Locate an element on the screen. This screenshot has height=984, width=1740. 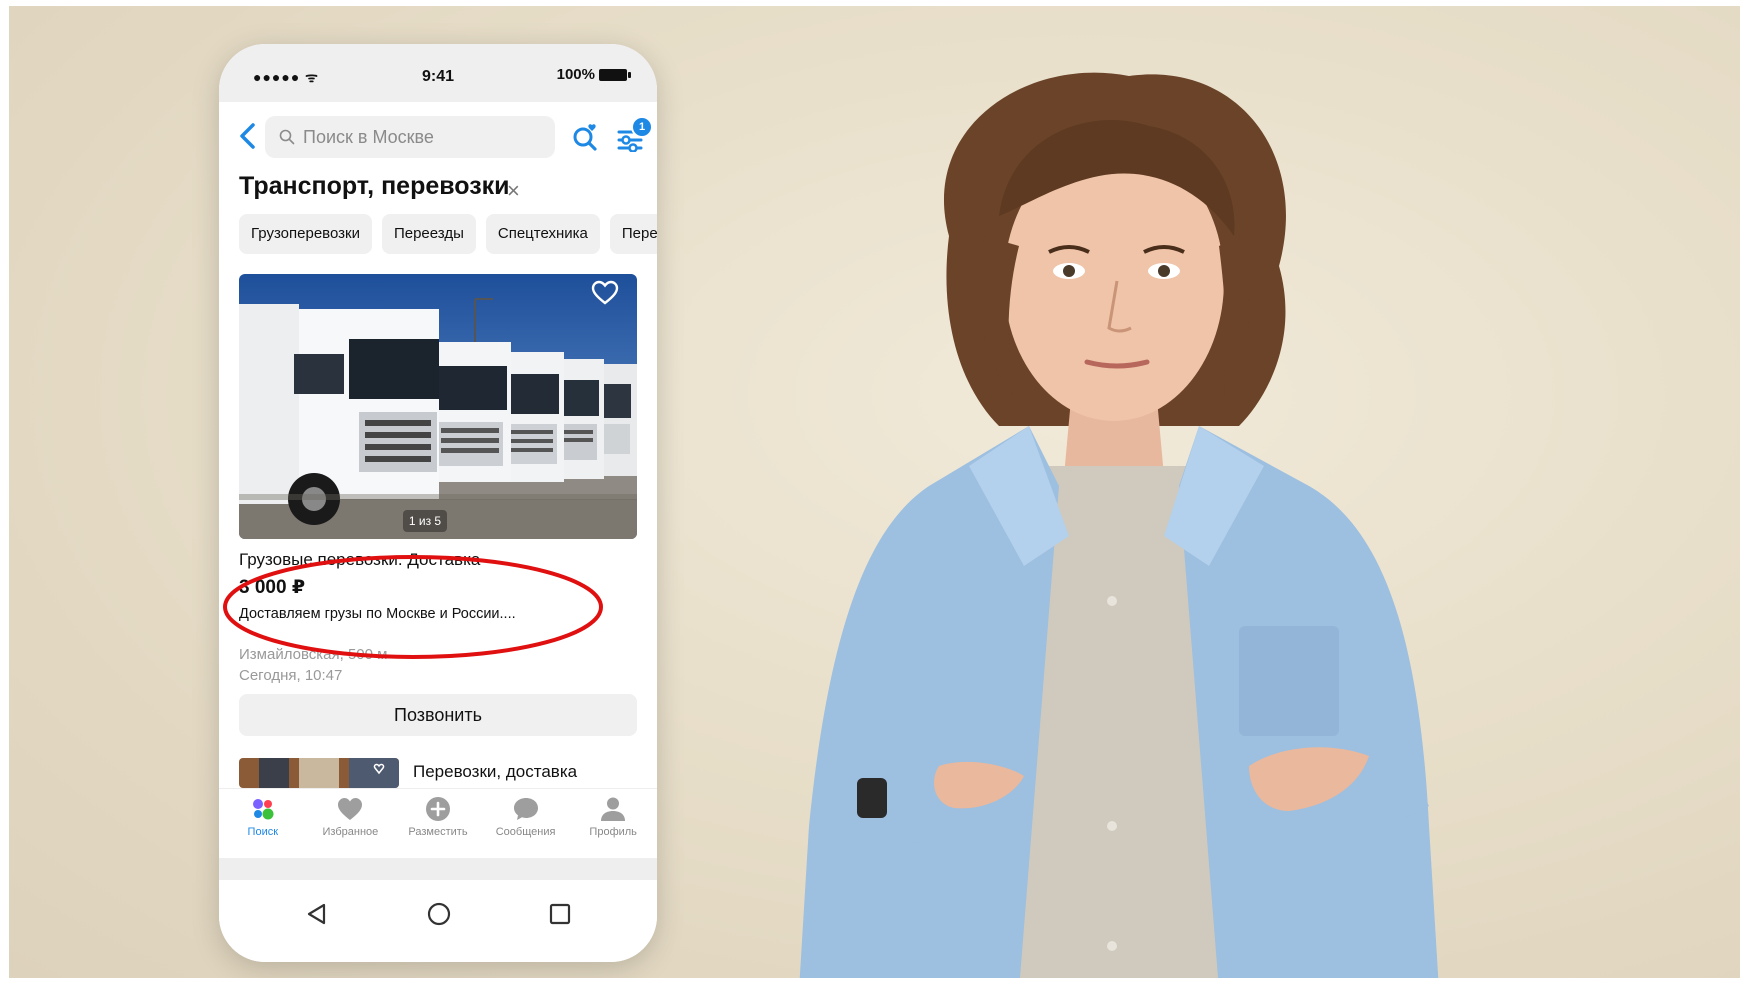
category-title: Транспорт, перевозки is located at coordinates (374, 186).